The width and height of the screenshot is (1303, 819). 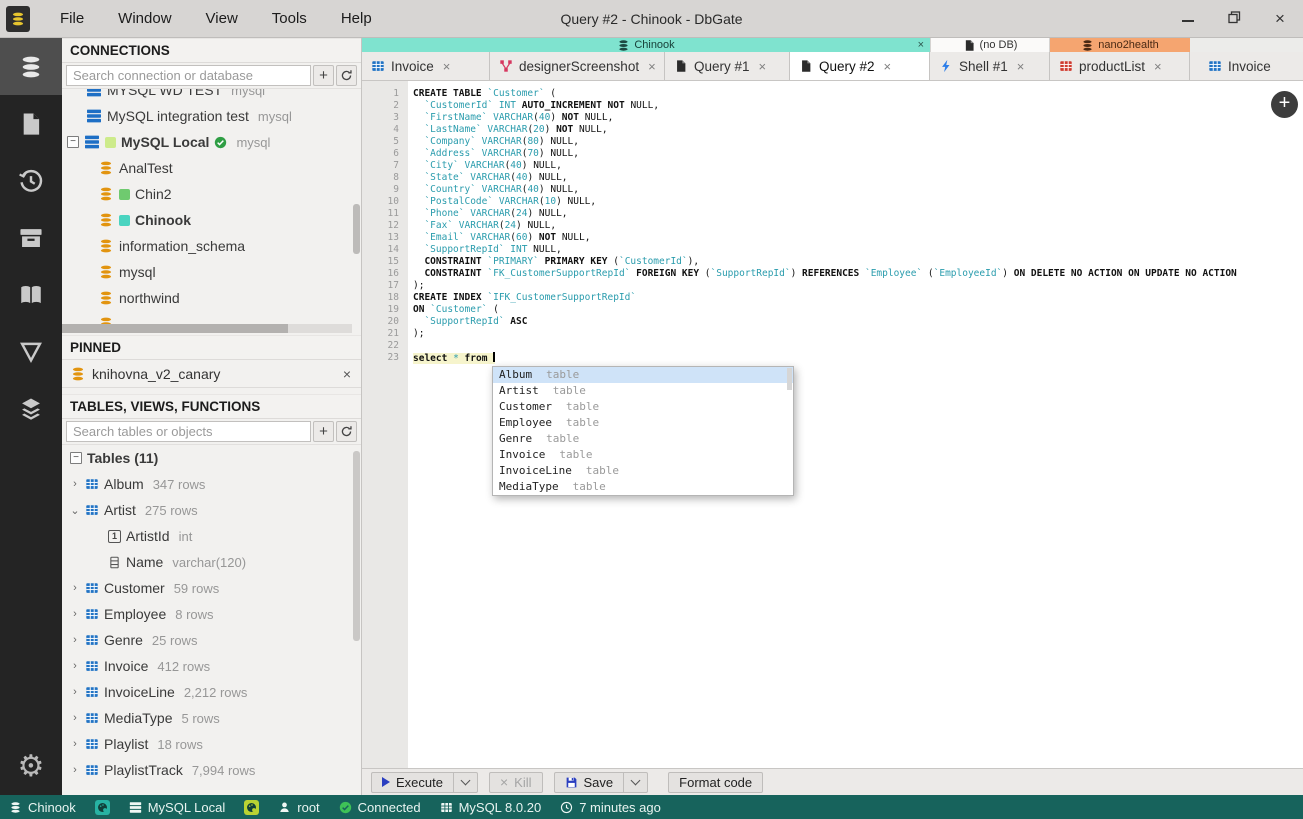 I want to click on table-row: ⌄ Artist 275 rows, so click(x=211, y=510).